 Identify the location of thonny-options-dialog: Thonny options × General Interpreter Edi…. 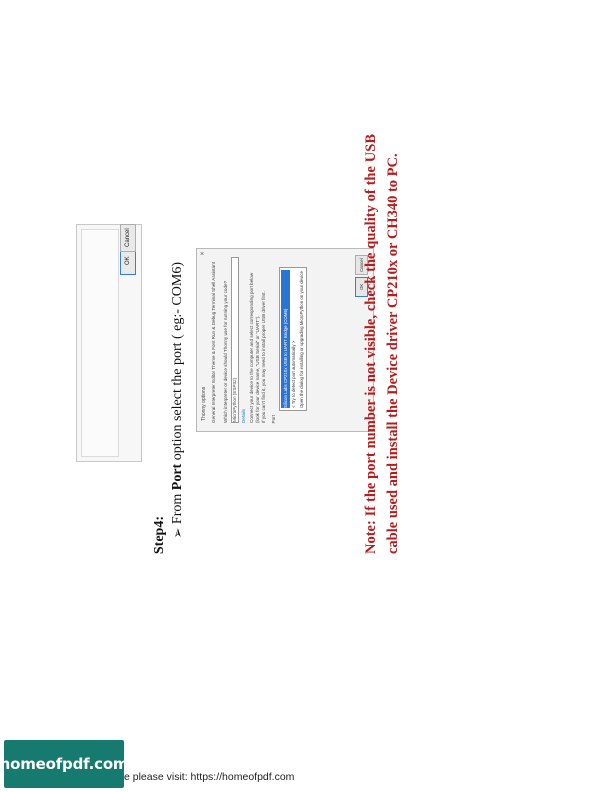
(285, 340).